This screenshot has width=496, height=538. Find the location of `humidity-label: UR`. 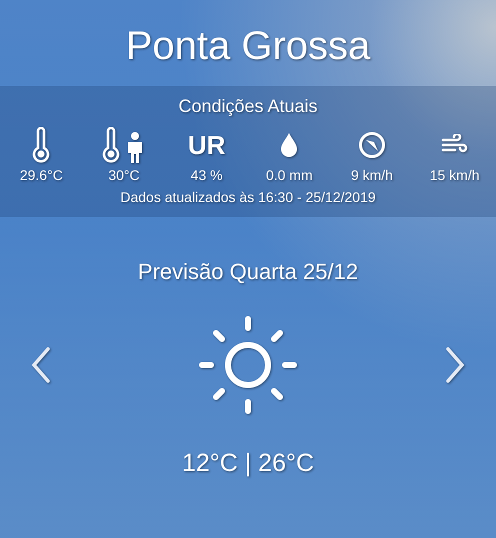

humidity-label: UR is located at coordinates (207, 145).